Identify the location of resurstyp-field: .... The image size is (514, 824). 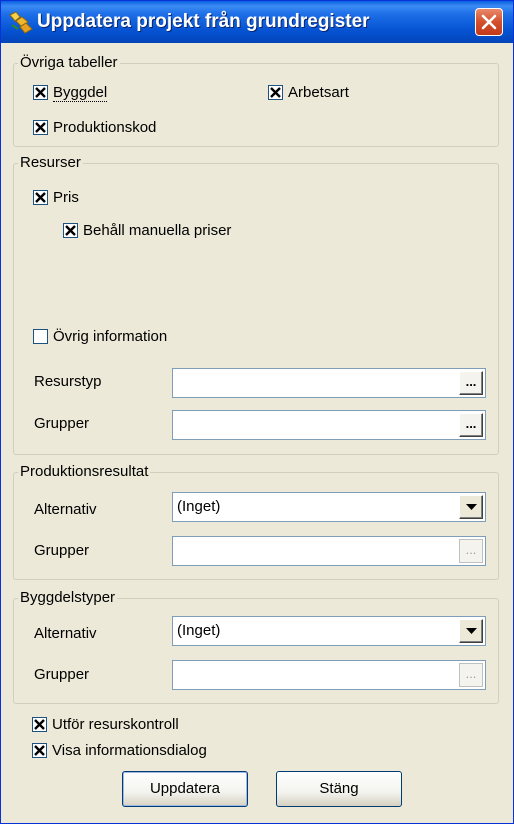
(329, 383).